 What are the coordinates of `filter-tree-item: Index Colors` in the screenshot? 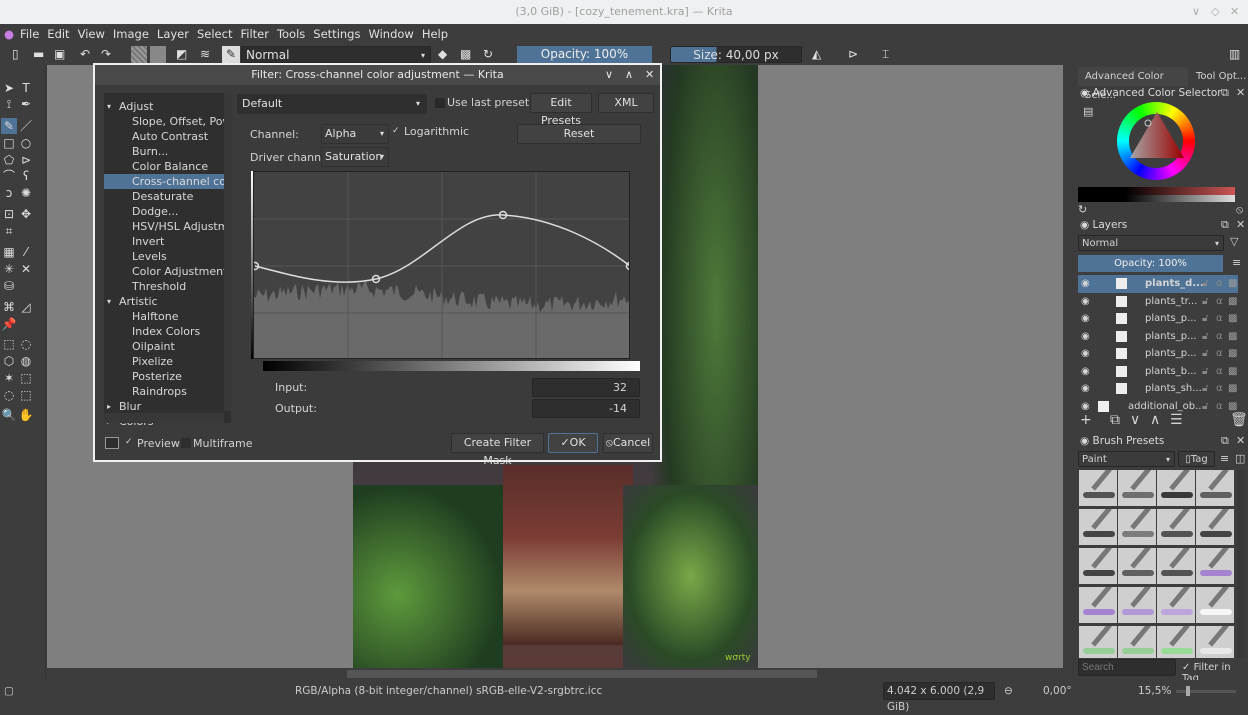 It's located at (164, 331).